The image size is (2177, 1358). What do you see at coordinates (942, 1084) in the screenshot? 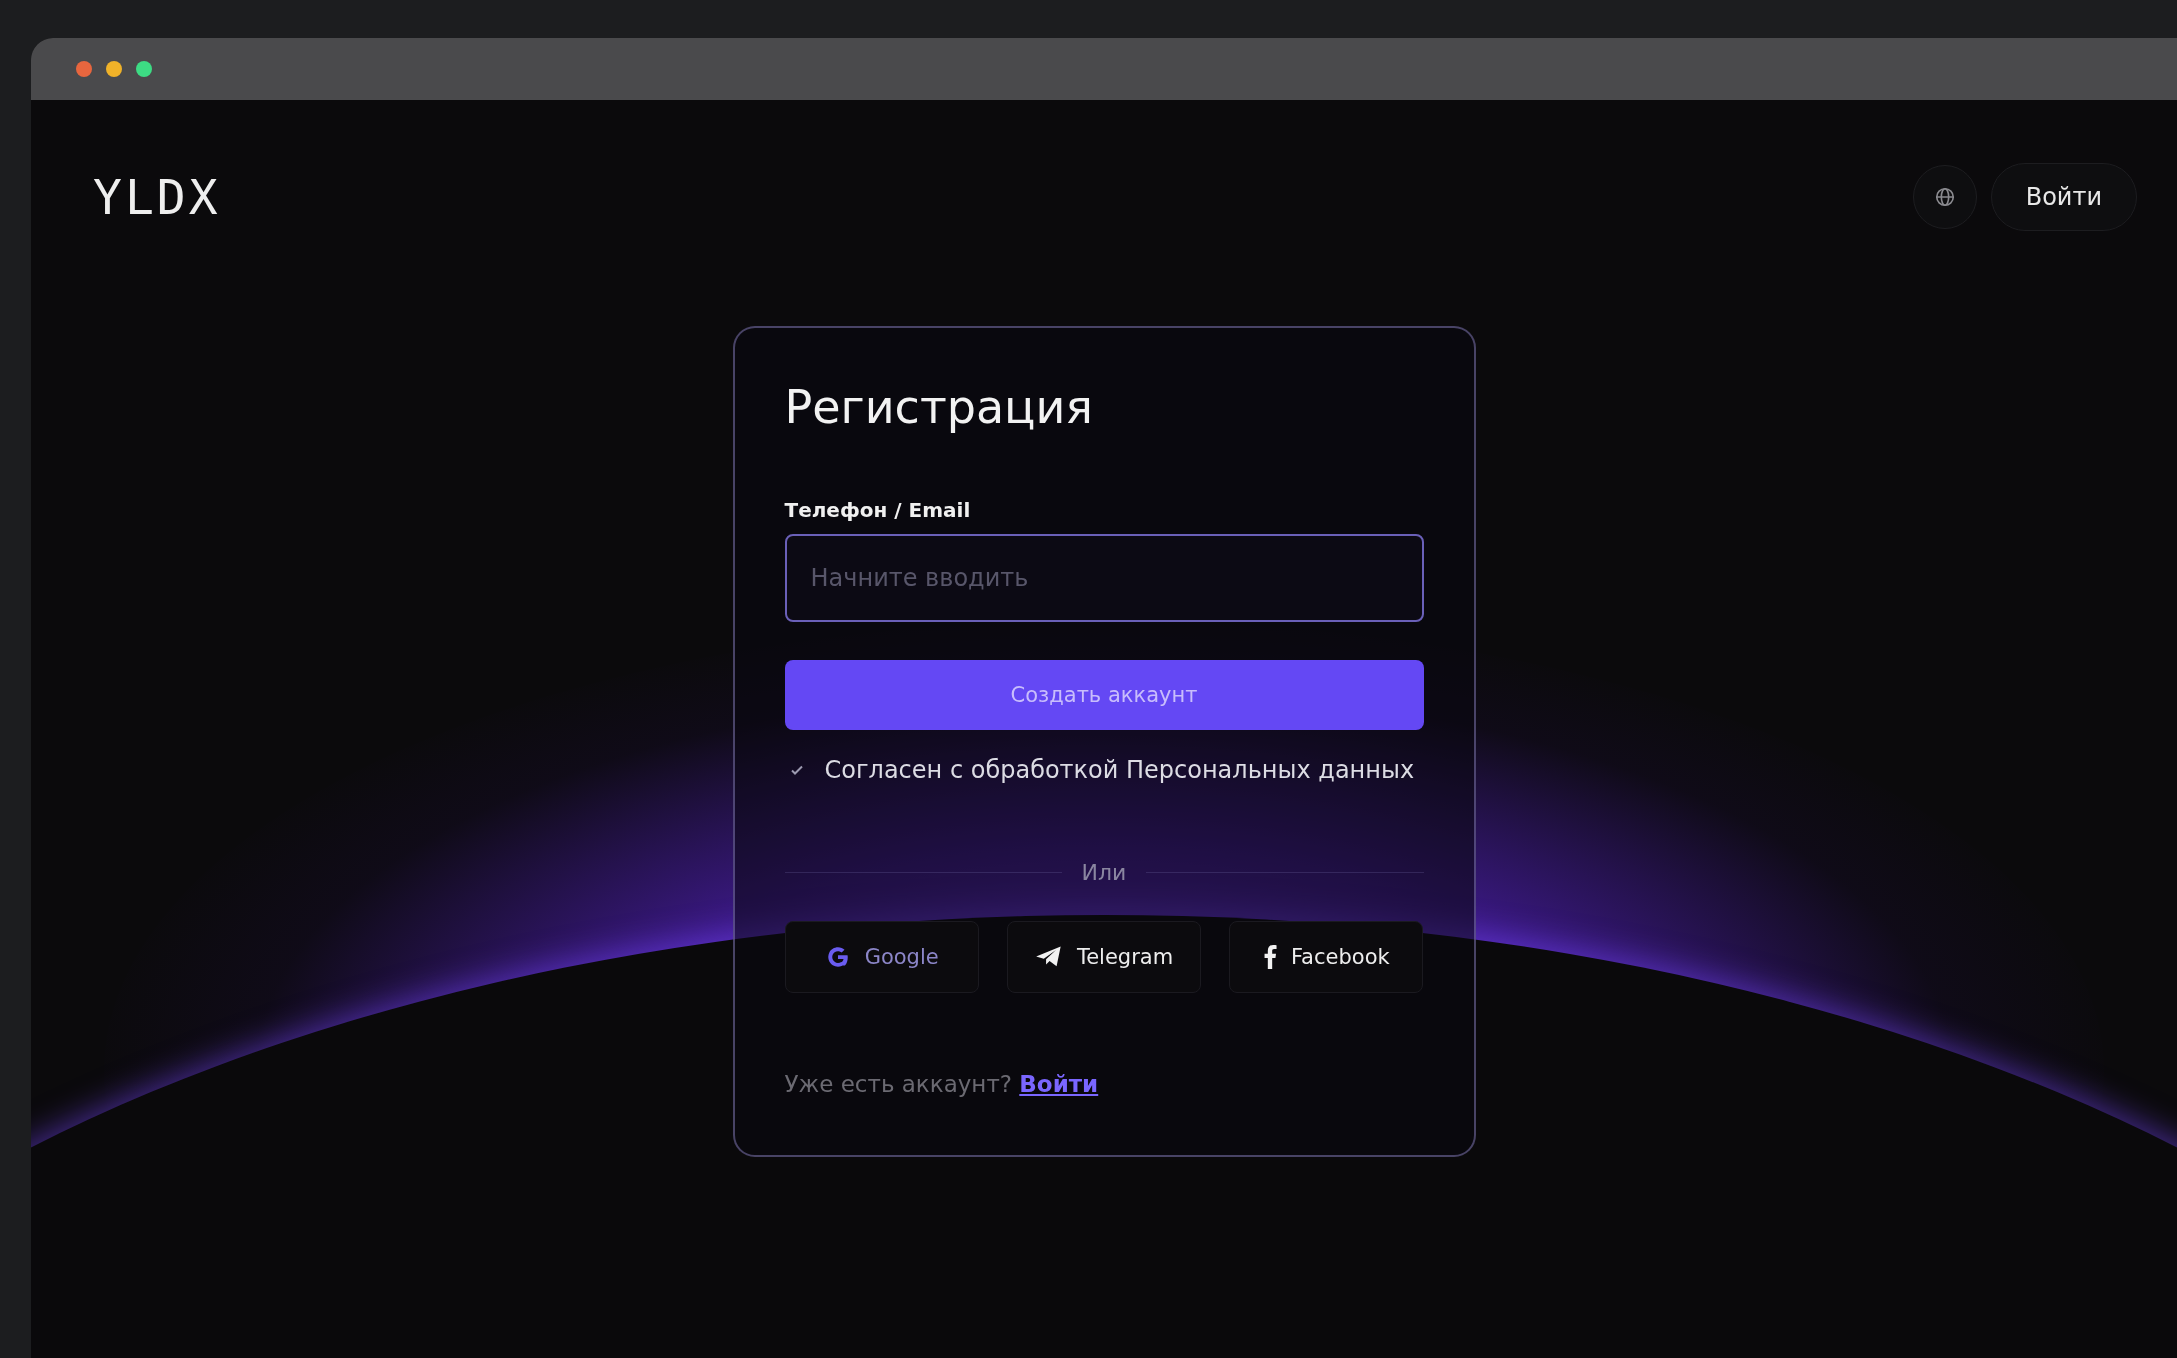
I see `sign-in-prompt: Уже есть аккаунт? Войти` at bounding box center [942, 1084].